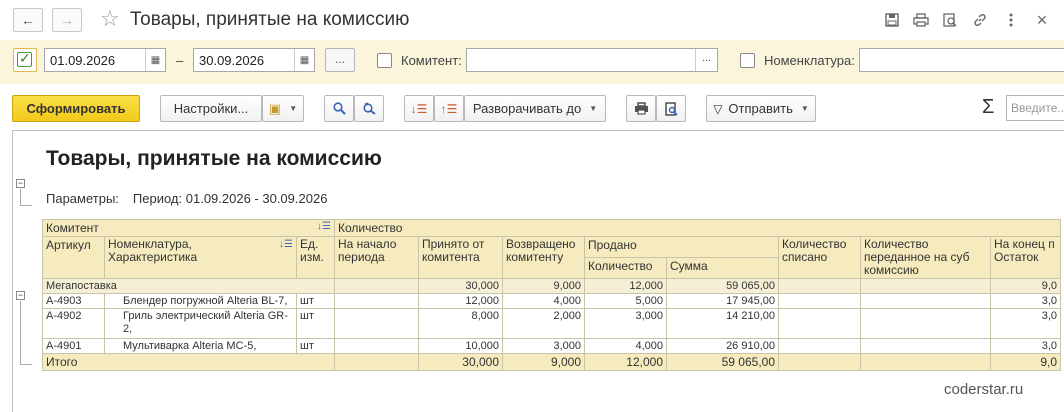  What do you see at coordinates (819, 257) in the screenshot?
I see `header-written-off: Количество списано` at bounding box center [819, 257].